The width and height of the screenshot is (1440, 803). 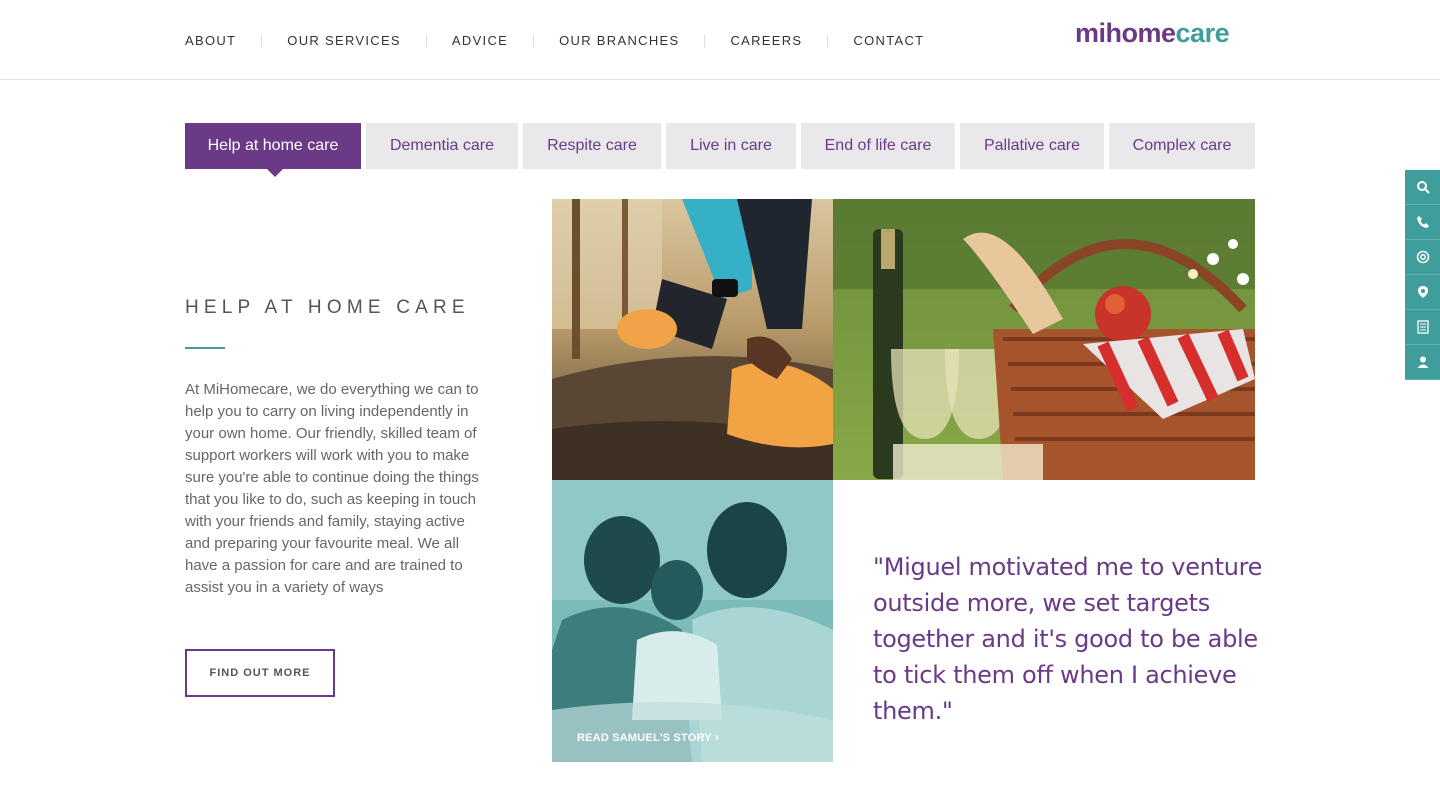 I want to click on tab-pallative-care: Pallative care, so click(x=1032, y=146).